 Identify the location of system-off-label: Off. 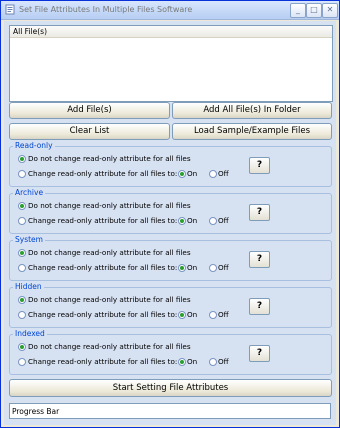
(223, 267).